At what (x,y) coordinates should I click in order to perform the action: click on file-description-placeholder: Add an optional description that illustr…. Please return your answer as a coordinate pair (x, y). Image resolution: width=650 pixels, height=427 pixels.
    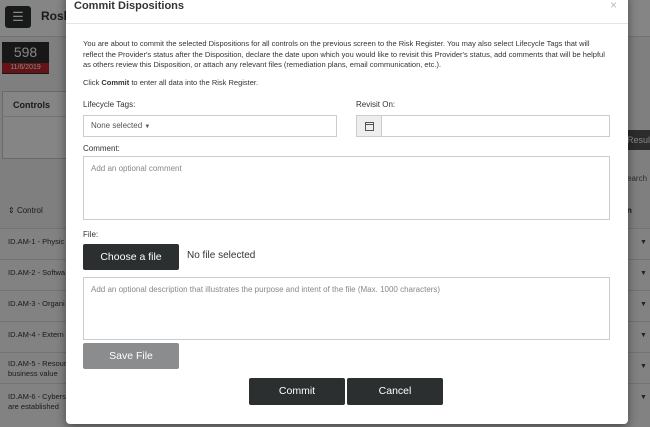
    Looking at the image, I should click on (266, 289).